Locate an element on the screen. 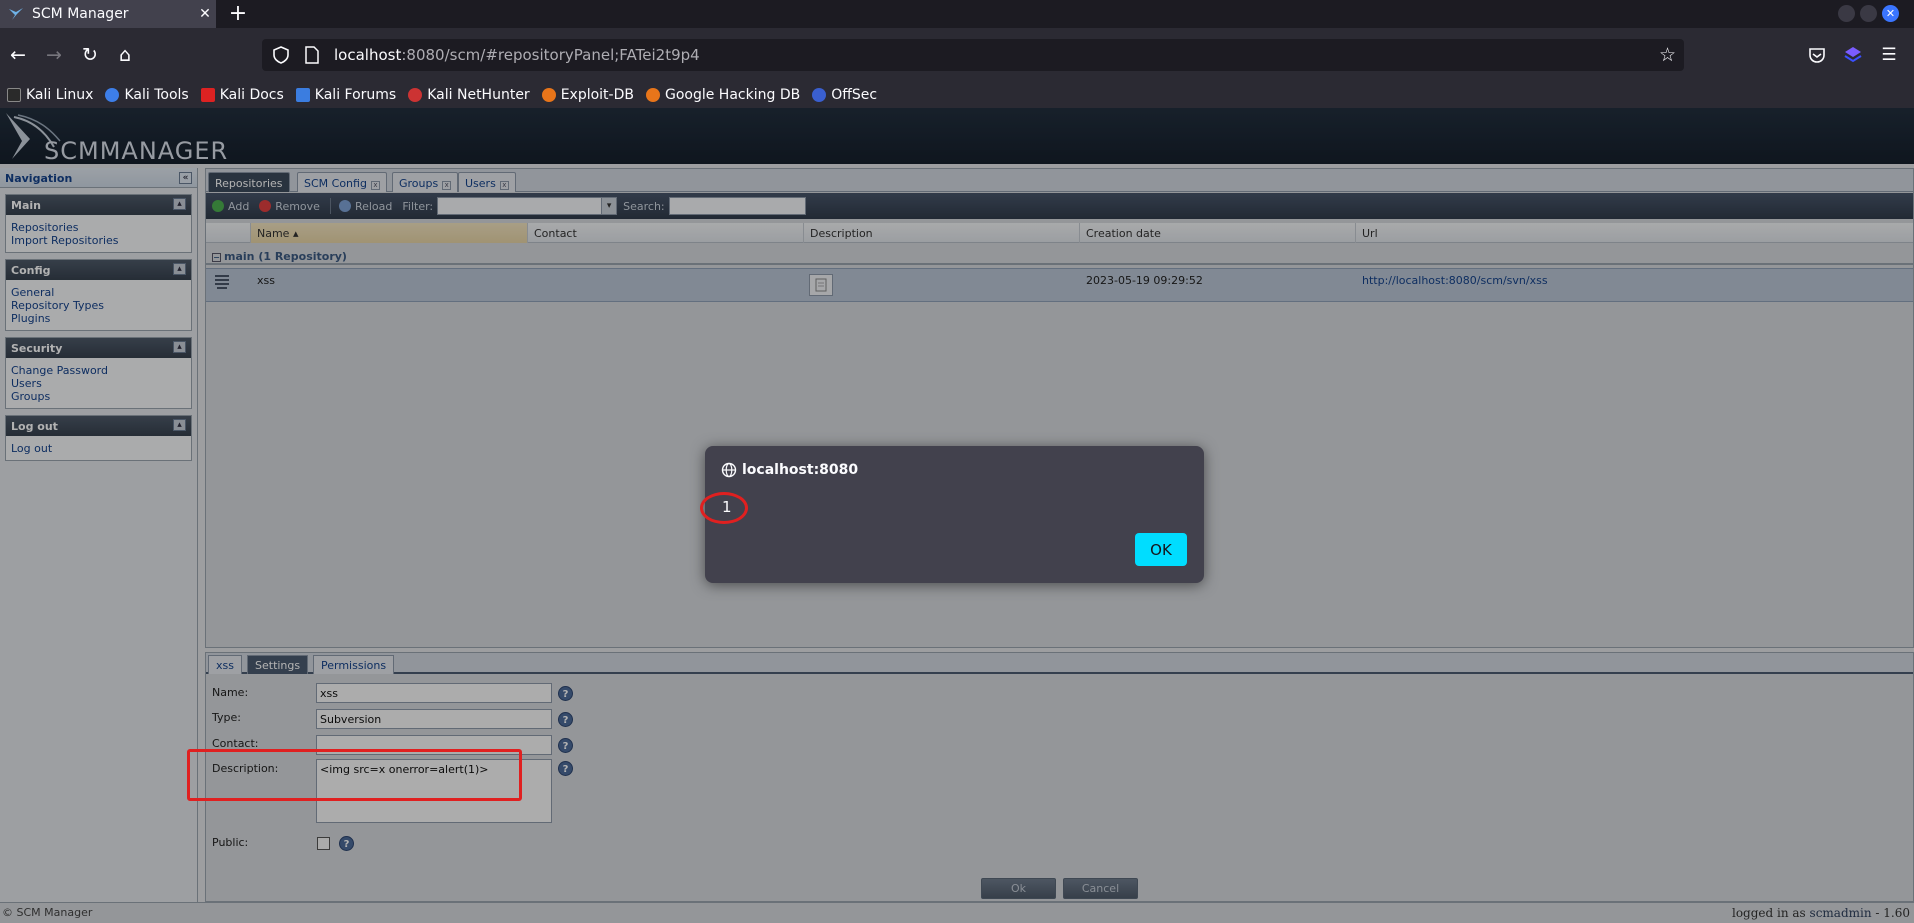 The width and height of the screenshot is (1914, 923). browser-tab: SCM Manager ✕ is located at coordinates (108, 14).